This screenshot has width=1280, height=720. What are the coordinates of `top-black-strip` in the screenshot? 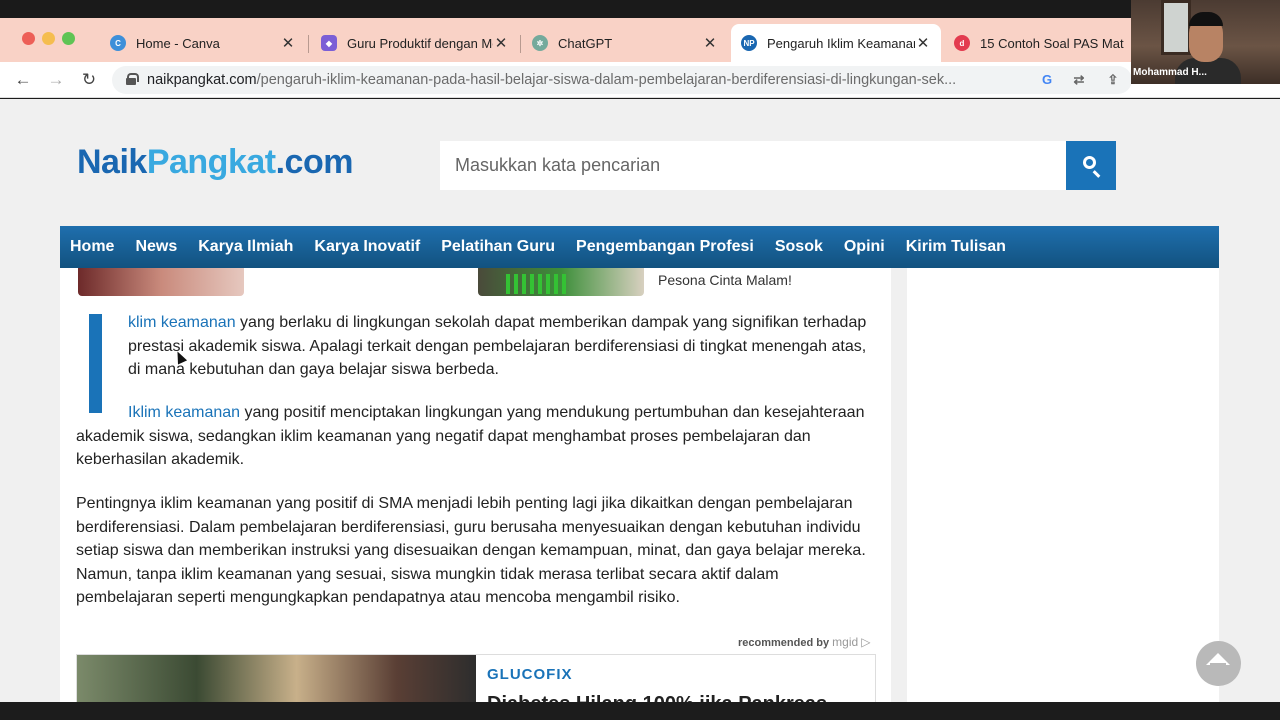 It's located at (640, 9).